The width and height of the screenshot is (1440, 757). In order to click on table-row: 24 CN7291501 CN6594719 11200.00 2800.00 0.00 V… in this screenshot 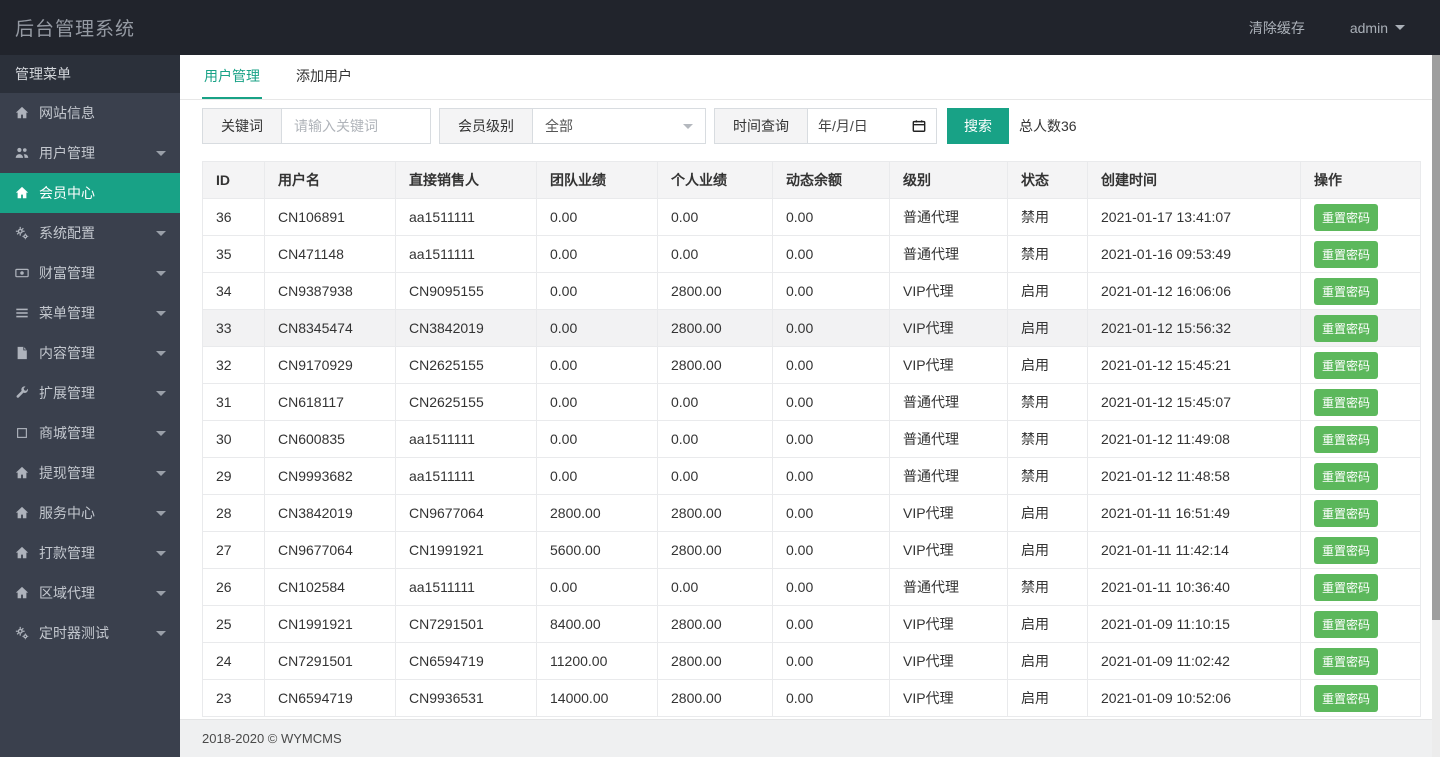, I will do `click(811, 661)`.